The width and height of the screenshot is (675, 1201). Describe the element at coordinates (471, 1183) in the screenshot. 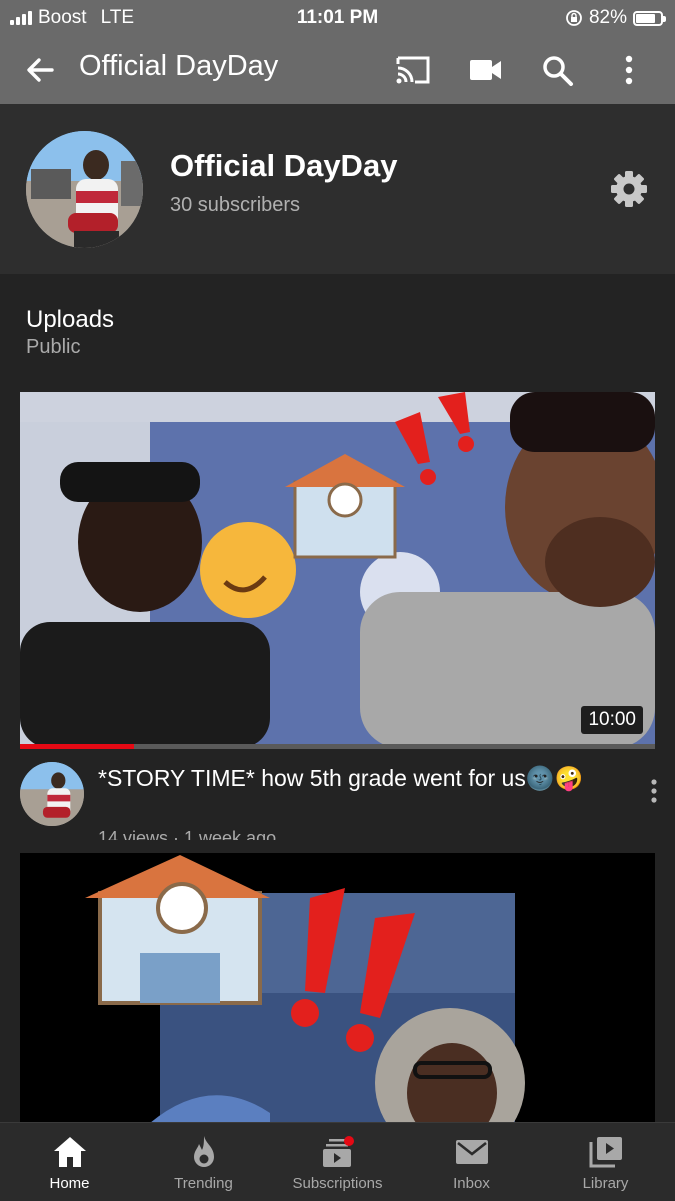

I see `nav-label: Inbox` at that location.